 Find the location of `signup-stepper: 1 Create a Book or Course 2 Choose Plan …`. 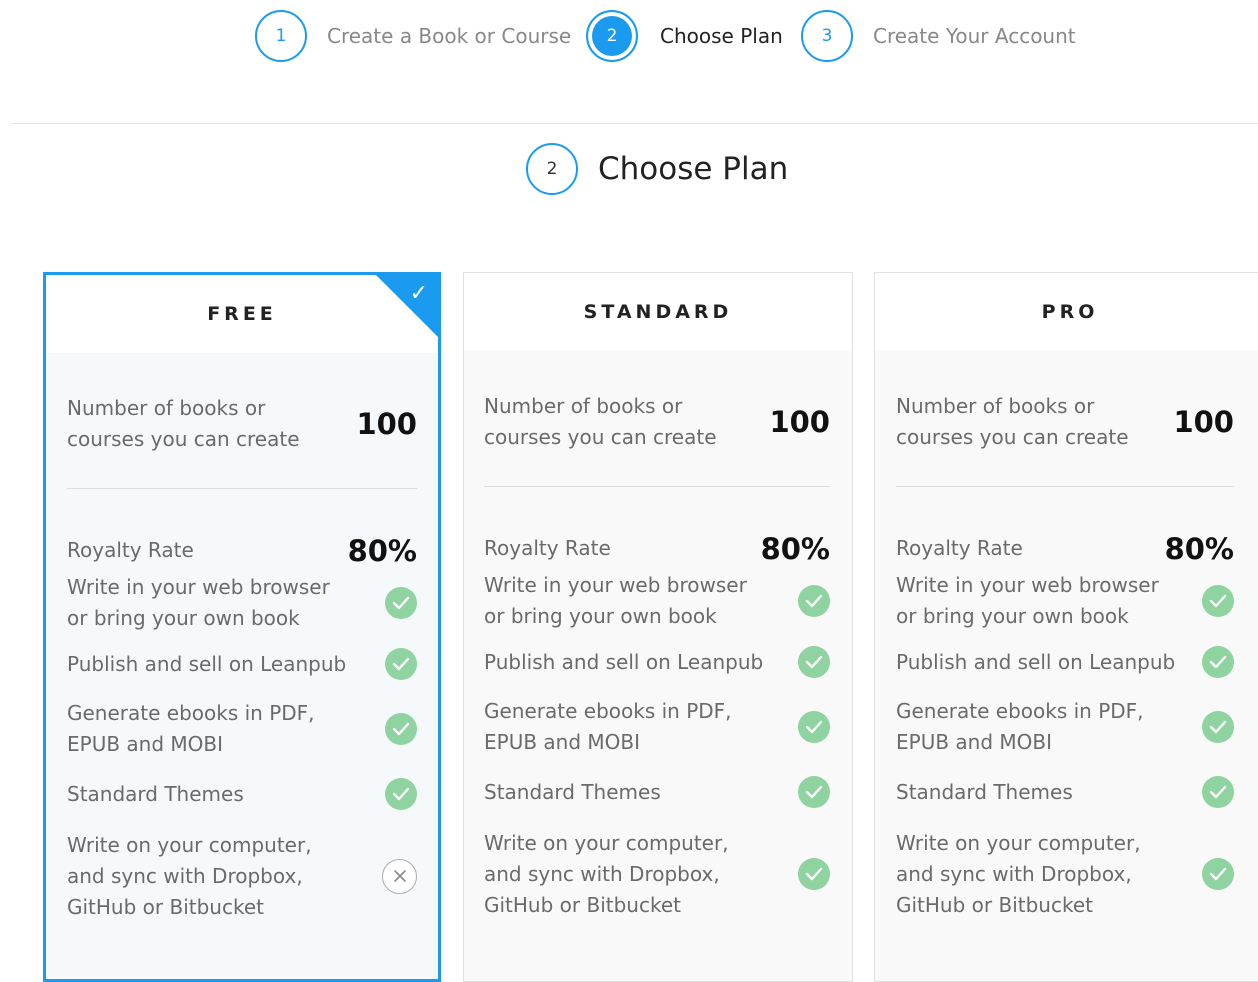

signup-stepper: 1 Create a Book or Course 2 Choose Plan … is located at coordinates (629, 36).